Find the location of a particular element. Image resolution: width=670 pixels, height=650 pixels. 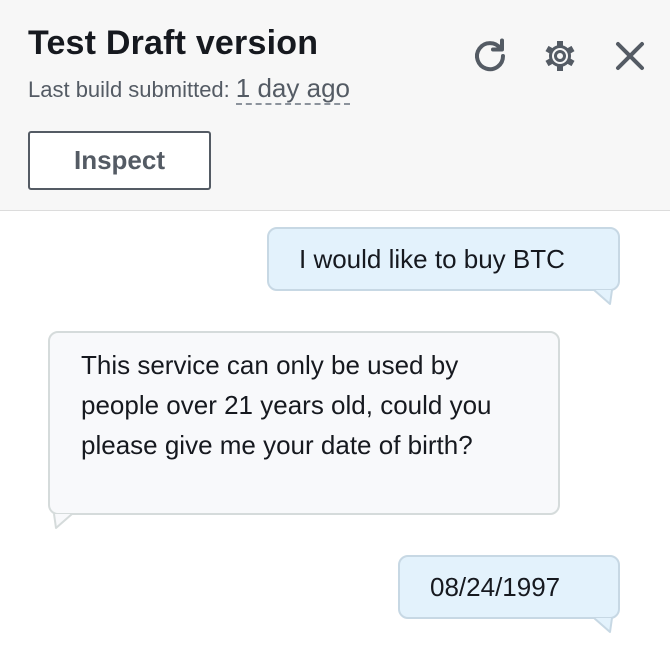

refresh-icon is located at coordinates (490, 55).